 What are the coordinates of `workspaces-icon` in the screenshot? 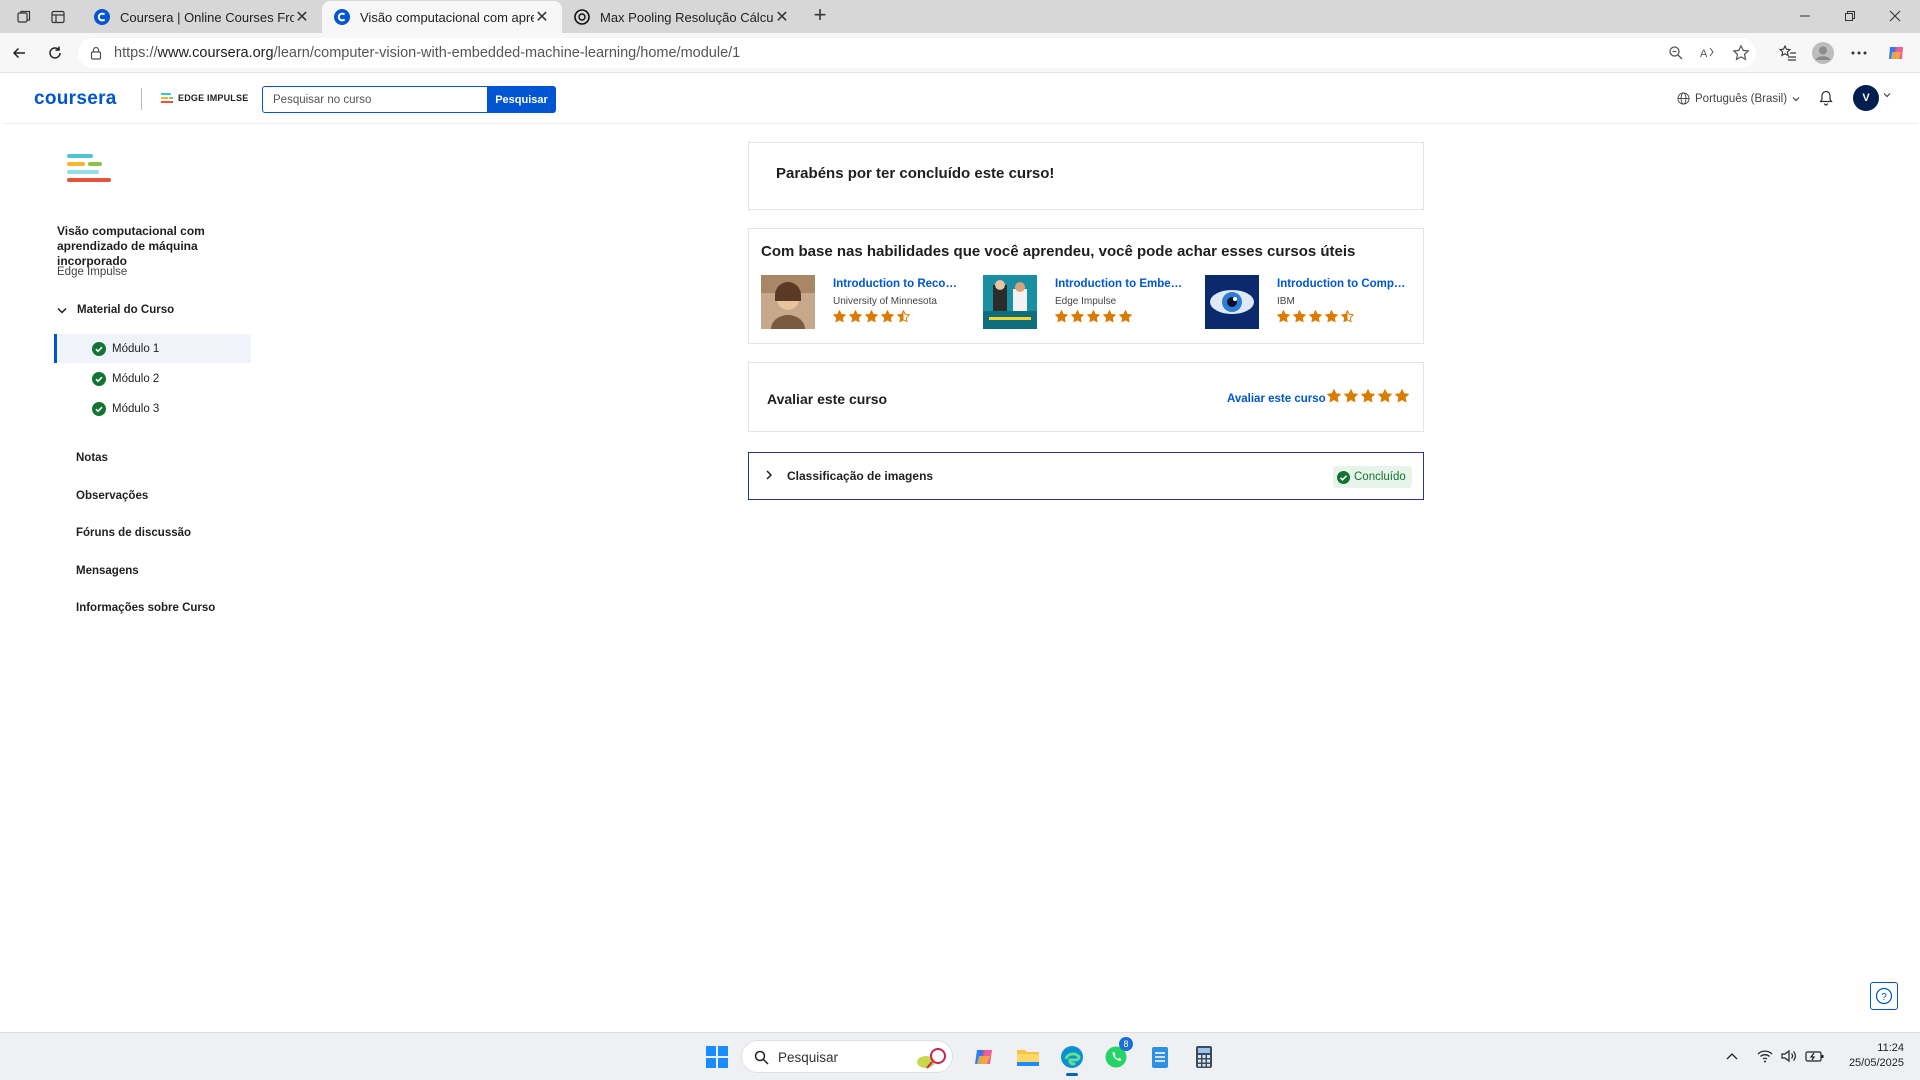 It's located at (24, 17).